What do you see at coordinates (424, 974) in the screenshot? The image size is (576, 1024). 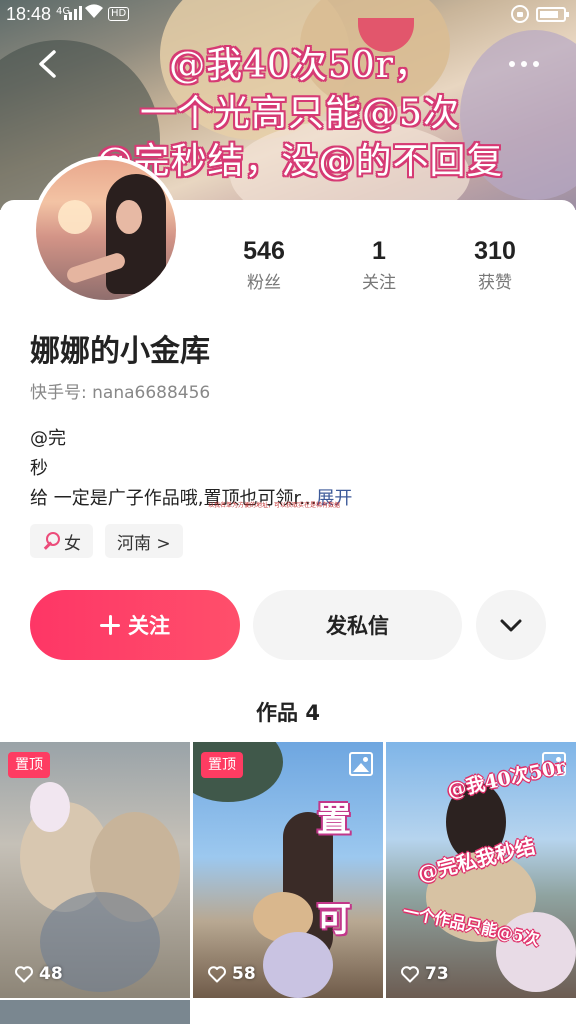 I see `like-count: 73` at bounding box center [424, 974].